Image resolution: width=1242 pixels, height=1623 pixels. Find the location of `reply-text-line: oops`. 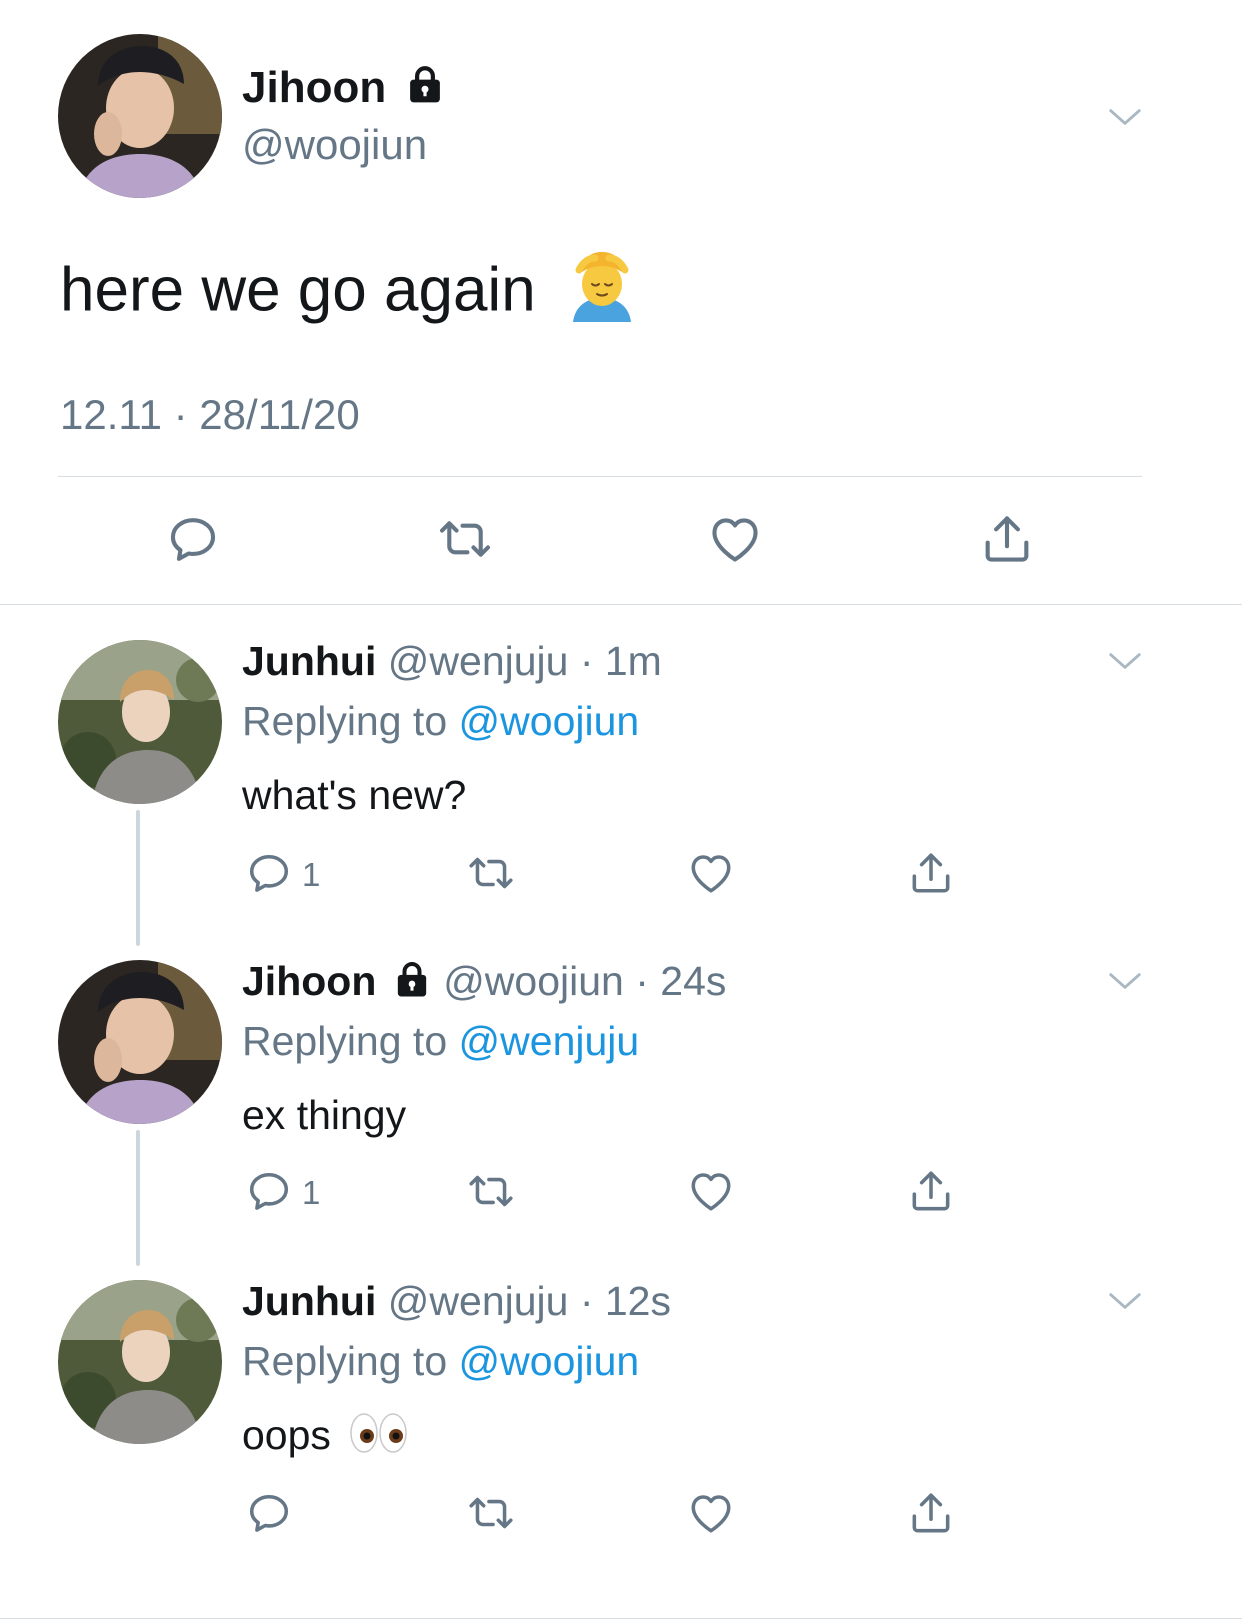

reply-text-line: oops is located at coordinates (326, 1438).